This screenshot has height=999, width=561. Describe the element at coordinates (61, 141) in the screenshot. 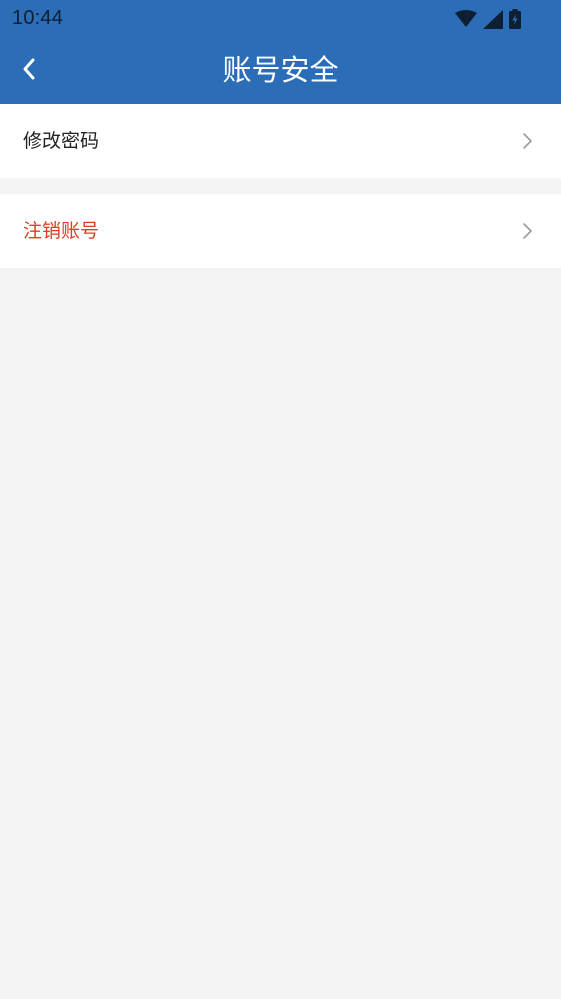

I see `change-password-label: 修改密码` at that location.